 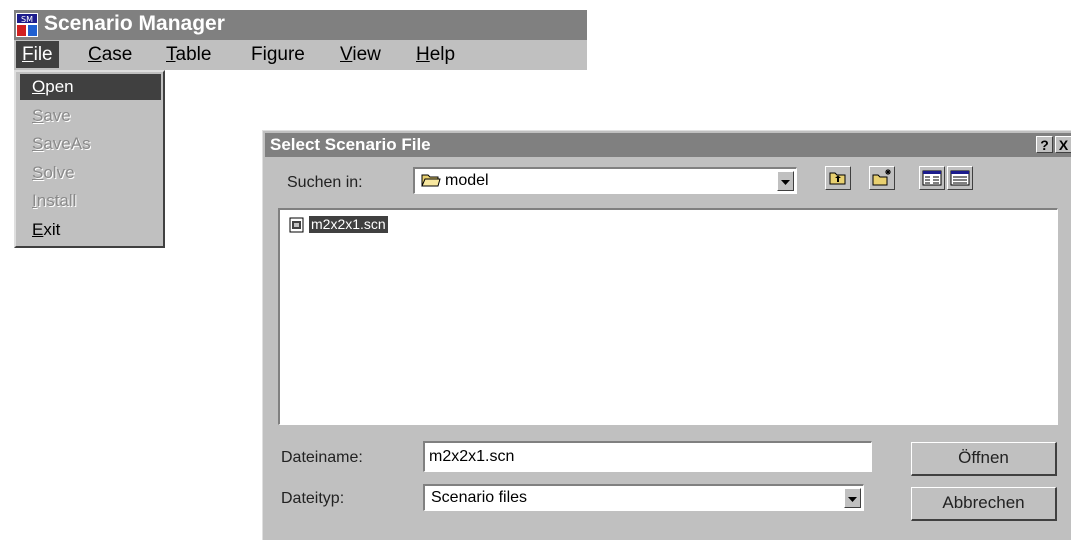 I want to click on new-folder-button, so click(x=882, y=178).